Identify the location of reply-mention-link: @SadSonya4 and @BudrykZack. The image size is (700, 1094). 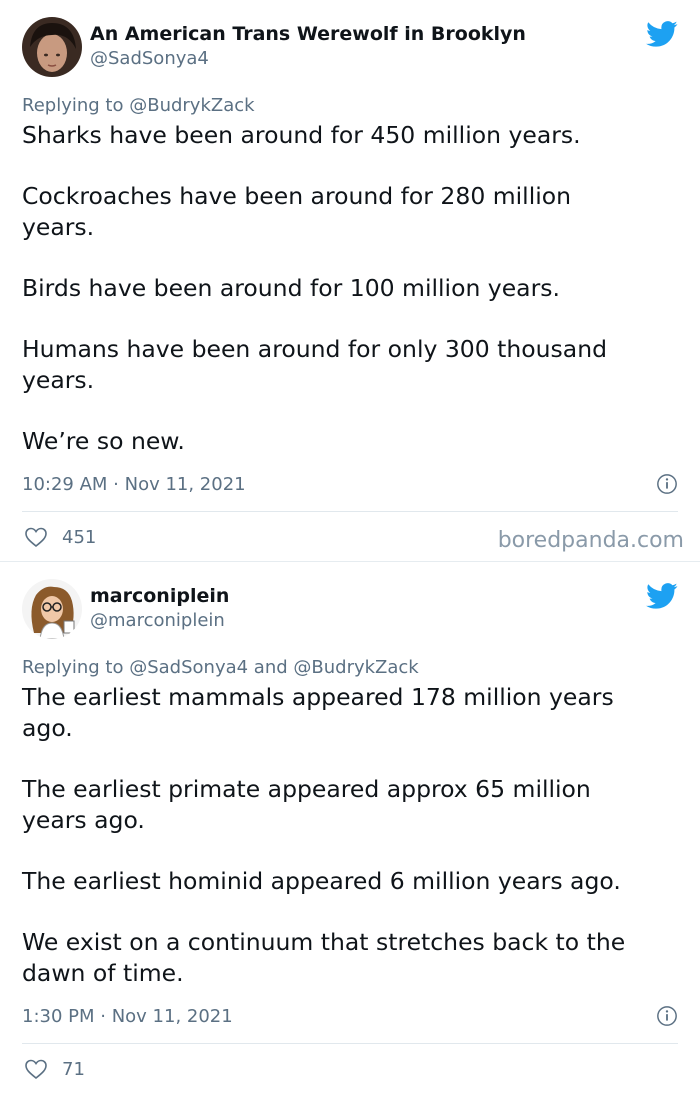
(274, 667).